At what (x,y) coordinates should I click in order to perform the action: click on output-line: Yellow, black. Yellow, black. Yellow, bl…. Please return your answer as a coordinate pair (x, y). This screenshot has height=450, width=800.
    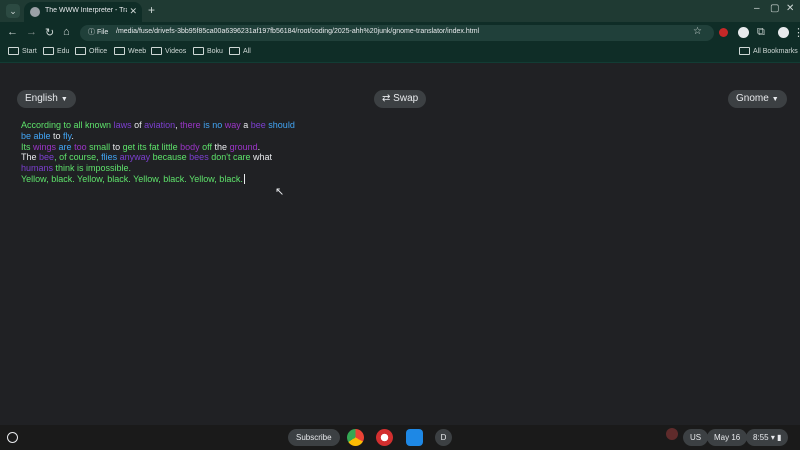
    Looking at the image, I should click on (181, 179).